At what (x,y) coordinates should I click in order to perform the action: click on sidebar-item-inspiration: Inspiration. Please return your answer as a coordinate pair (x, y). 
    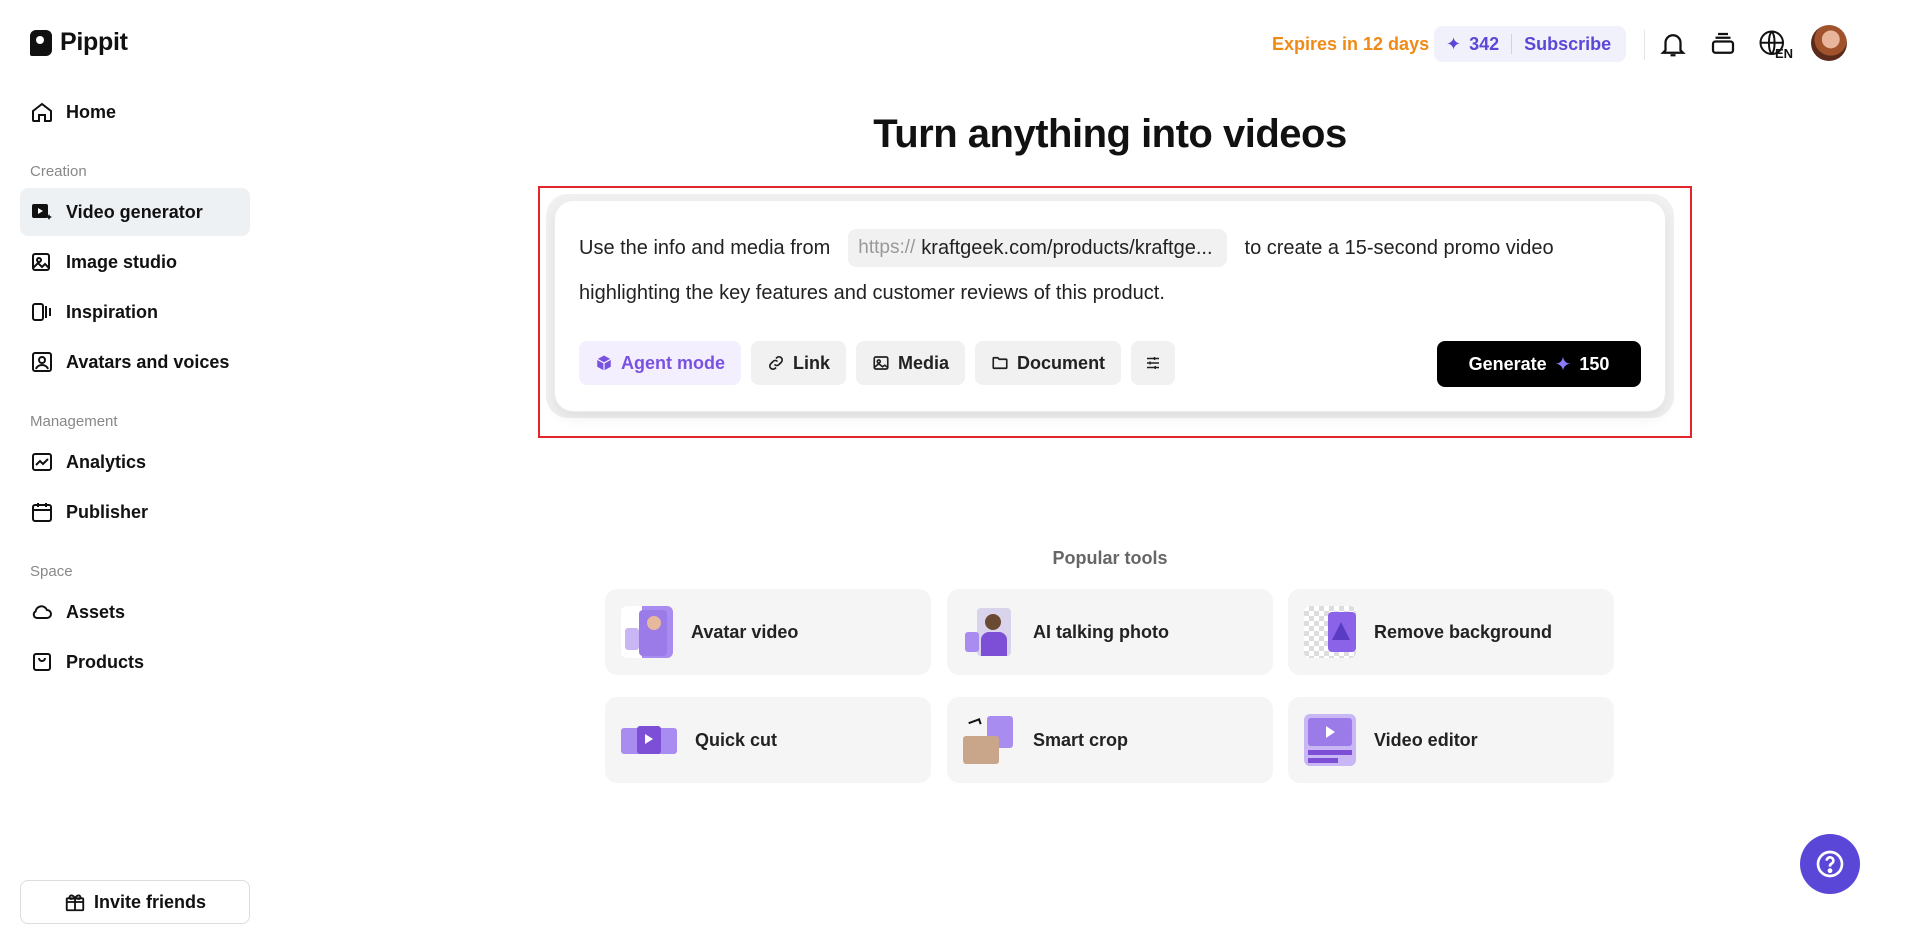
    Looking at the image, I should click on (135, 312).